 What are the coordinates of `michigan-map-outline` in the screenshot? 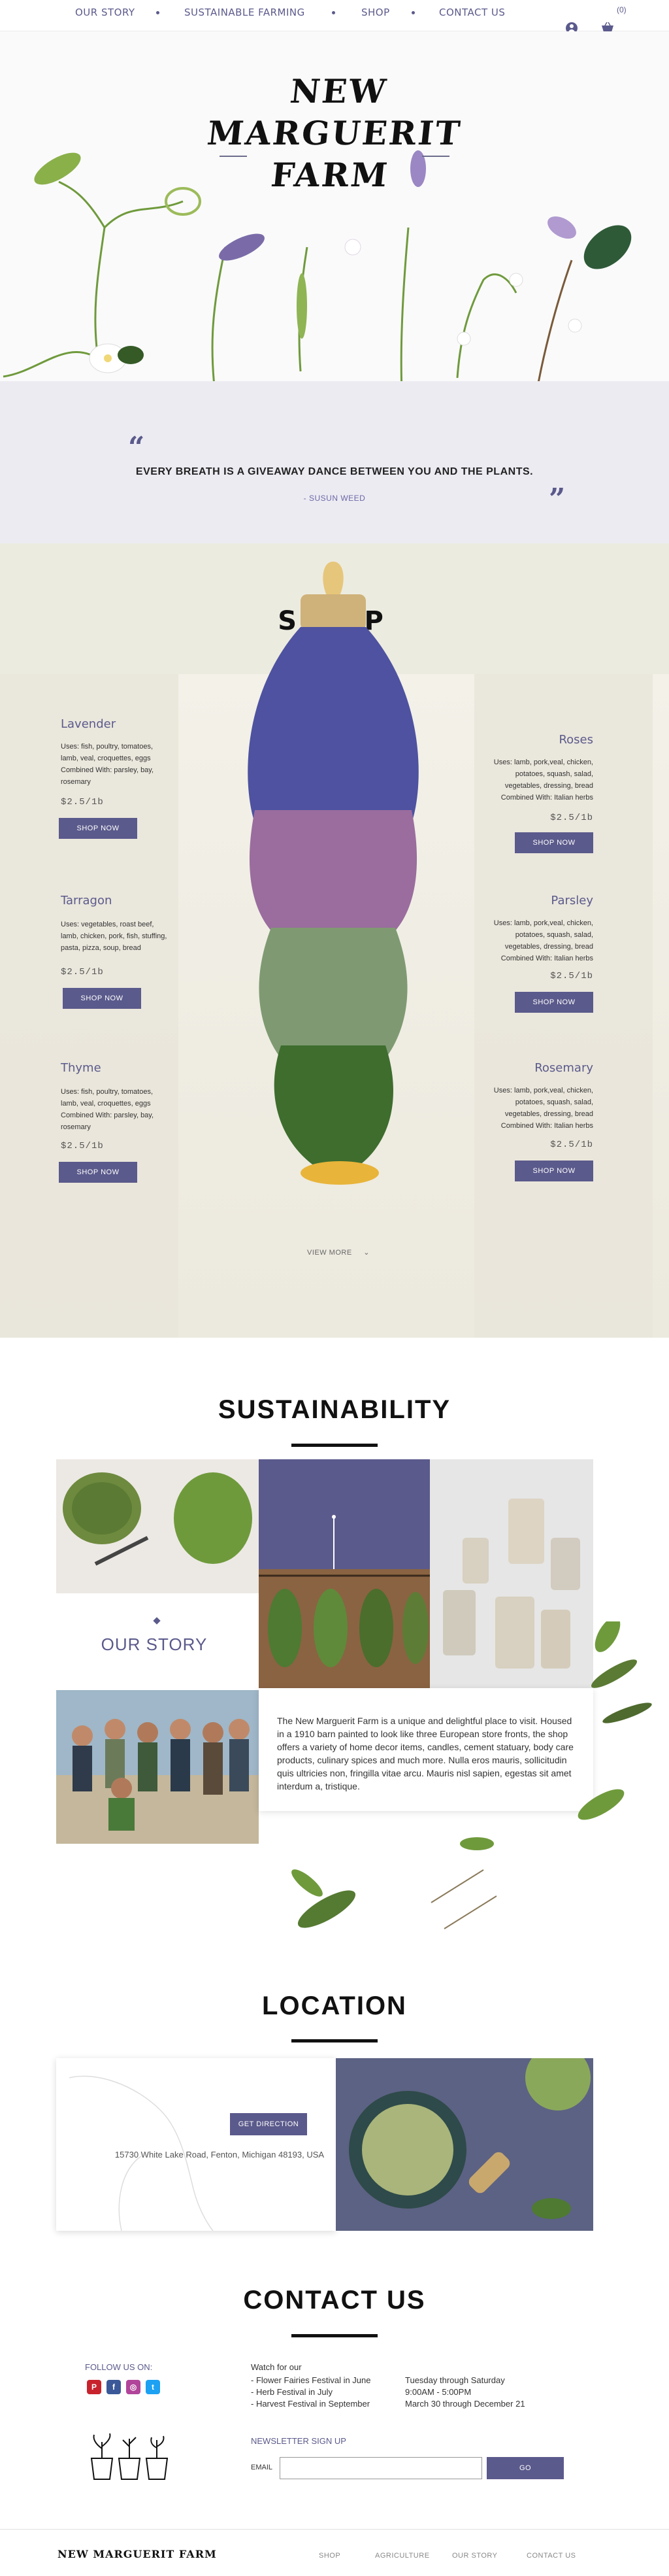 It's located at (141, 2153).